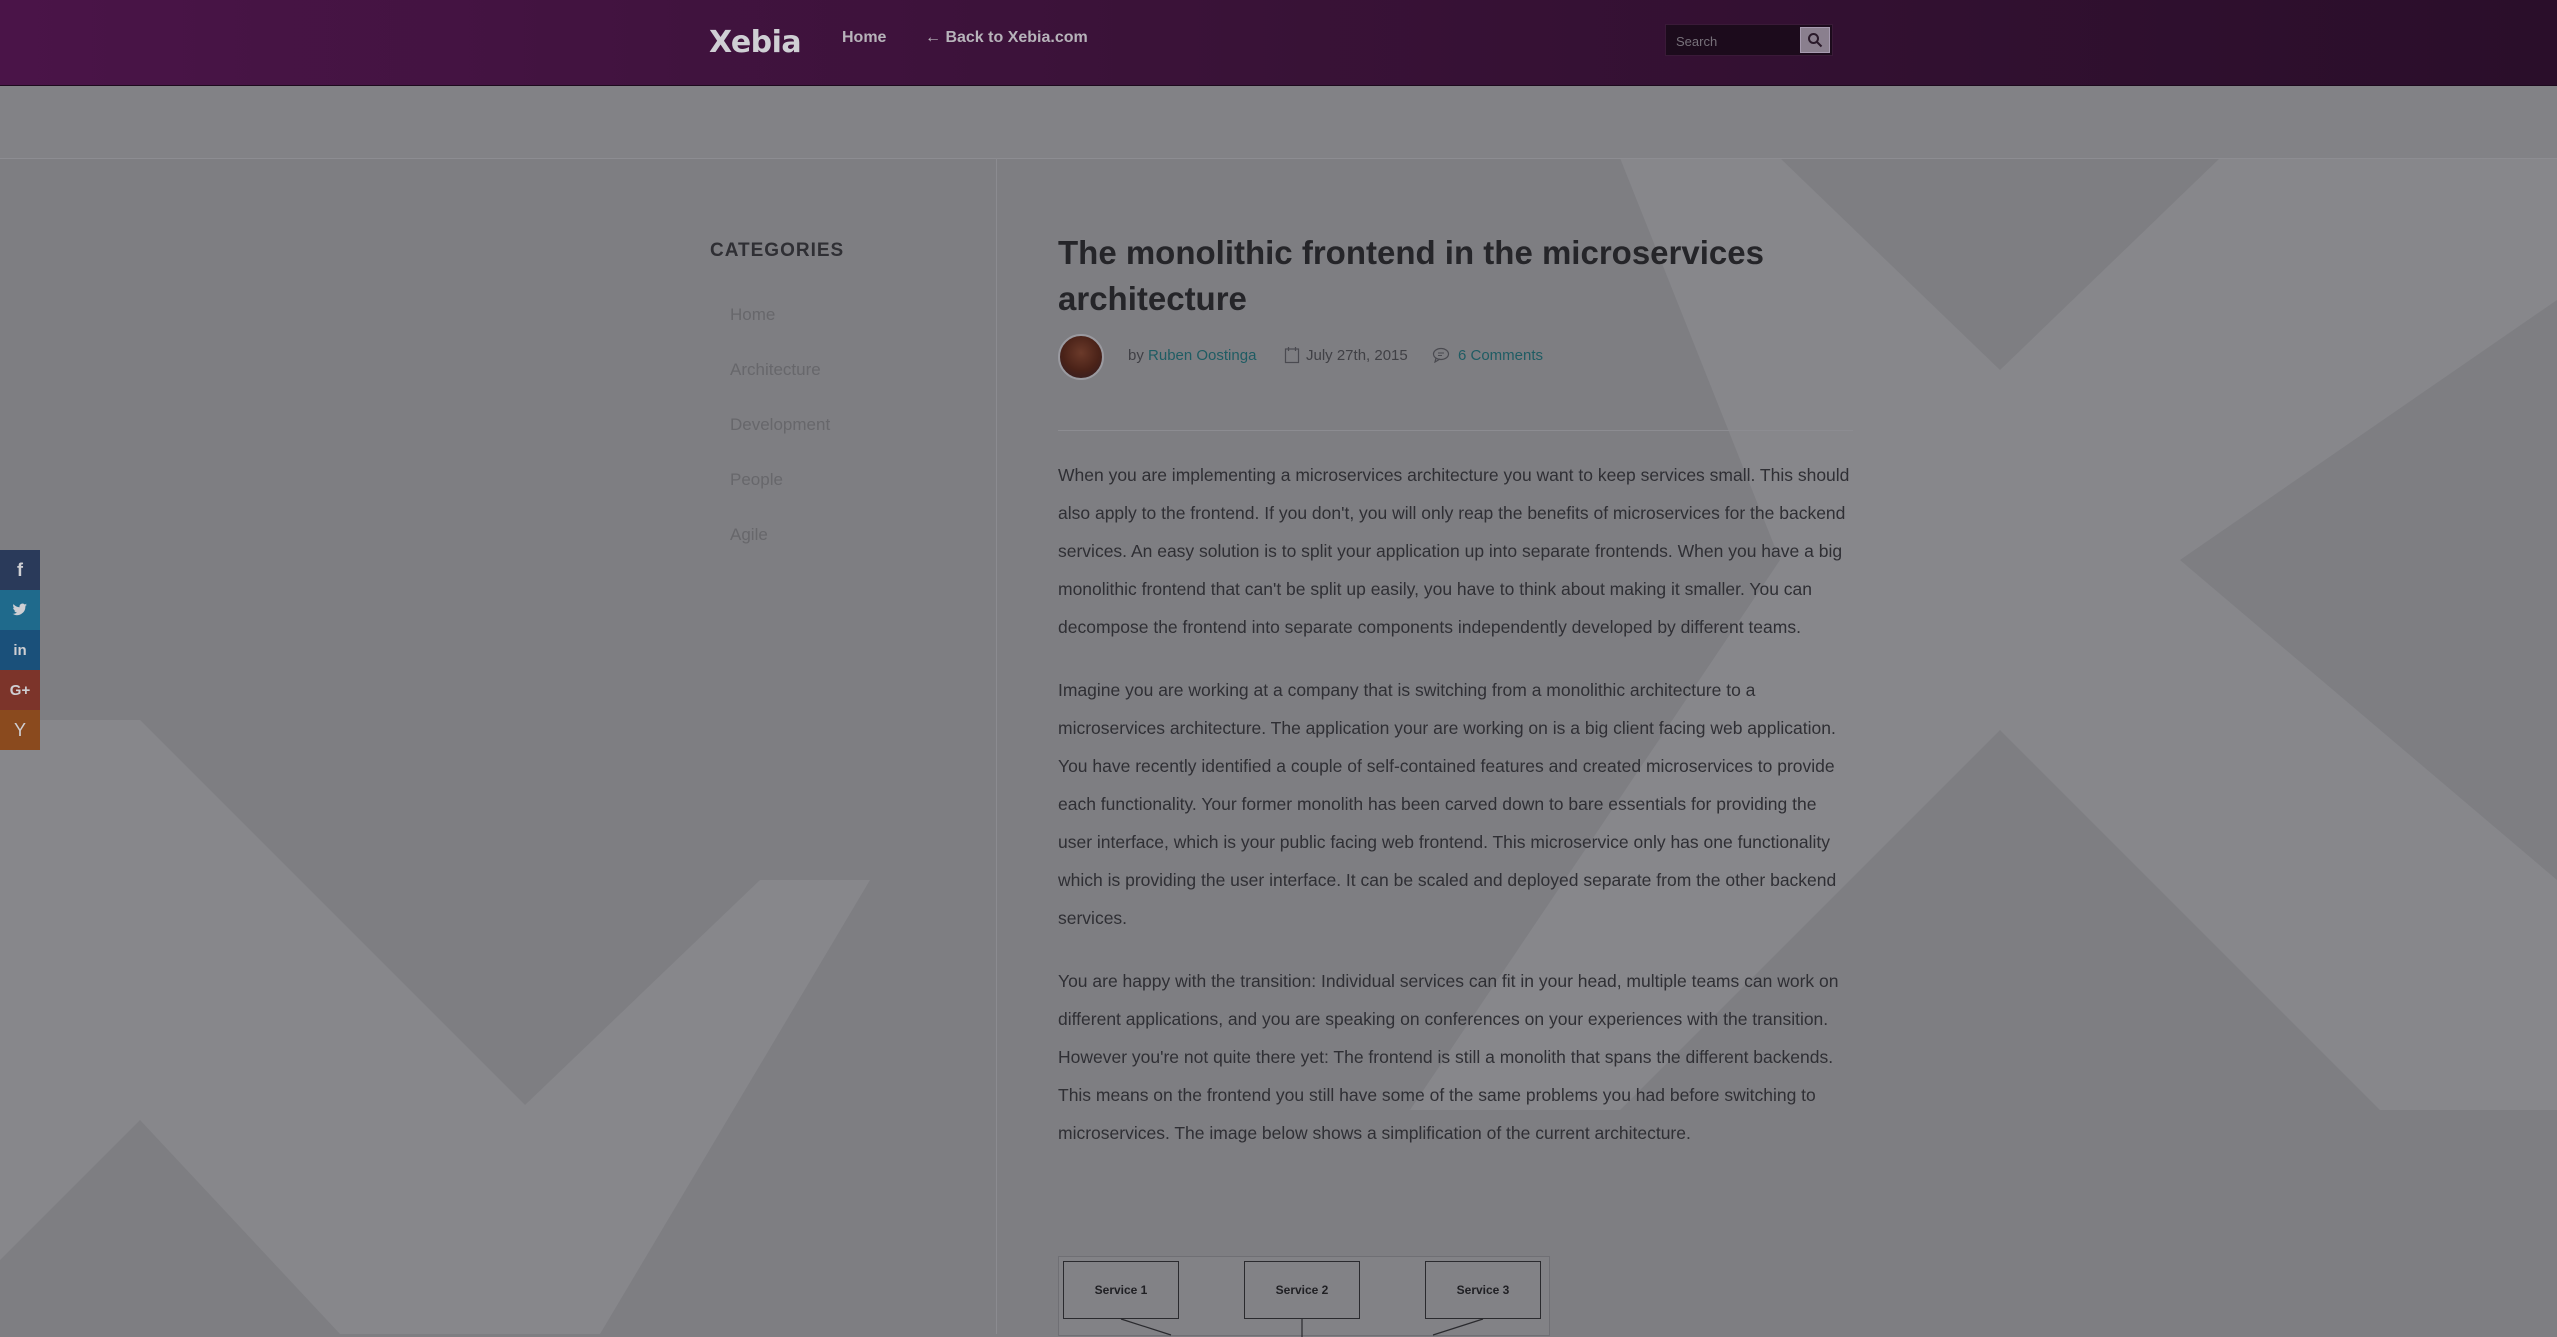 Image resolution: width=2557 pixels, height=1337 pixels. I want to click on calendar-icon, so click(1292, 355).